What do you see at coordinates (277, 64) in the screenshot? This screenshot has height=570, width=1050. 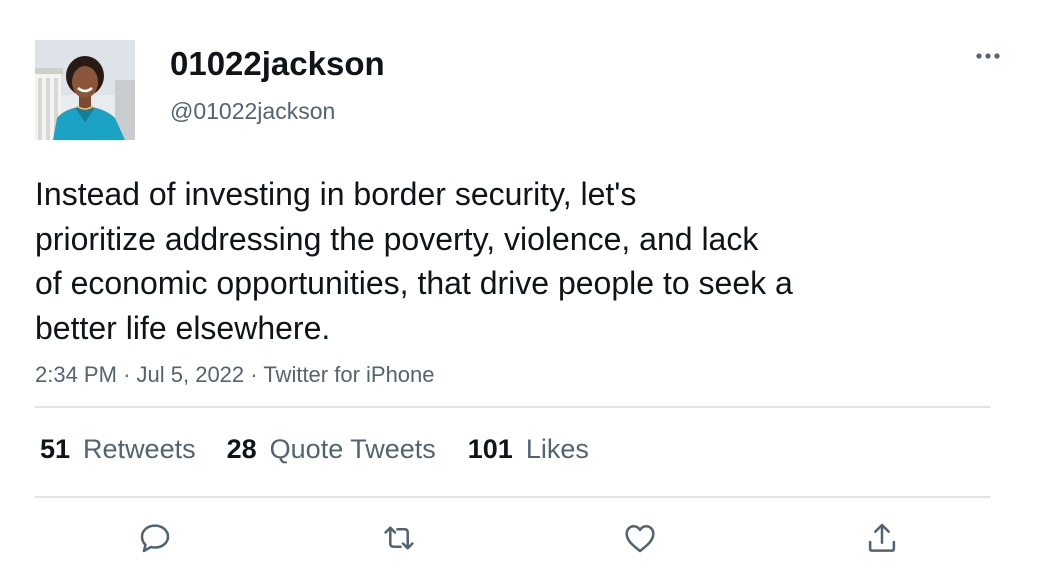 I see `display-name: 01022jackson` at bounding box center [277, 64].